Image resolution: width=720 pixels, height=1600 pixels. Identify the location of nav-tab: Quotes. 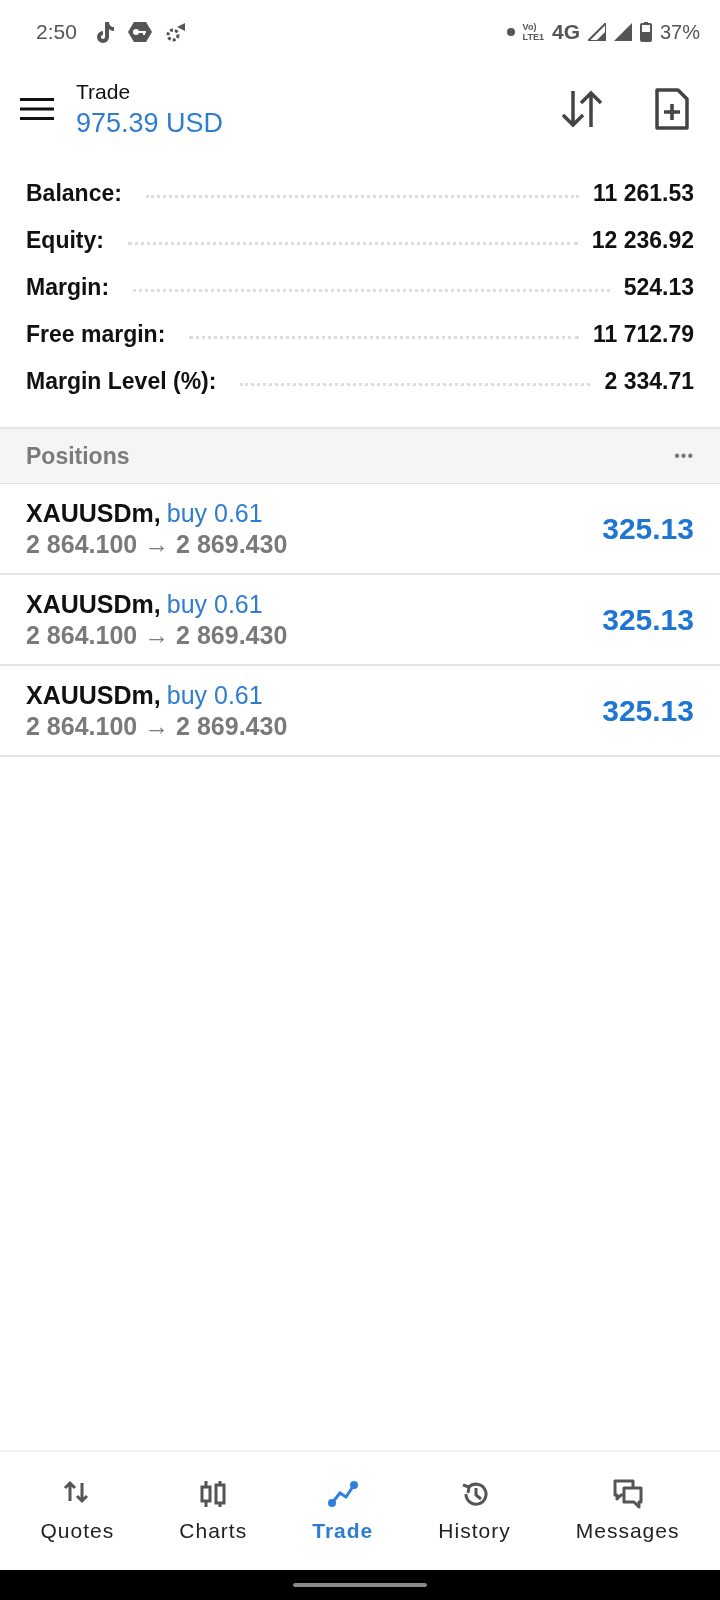
(77, 1511).